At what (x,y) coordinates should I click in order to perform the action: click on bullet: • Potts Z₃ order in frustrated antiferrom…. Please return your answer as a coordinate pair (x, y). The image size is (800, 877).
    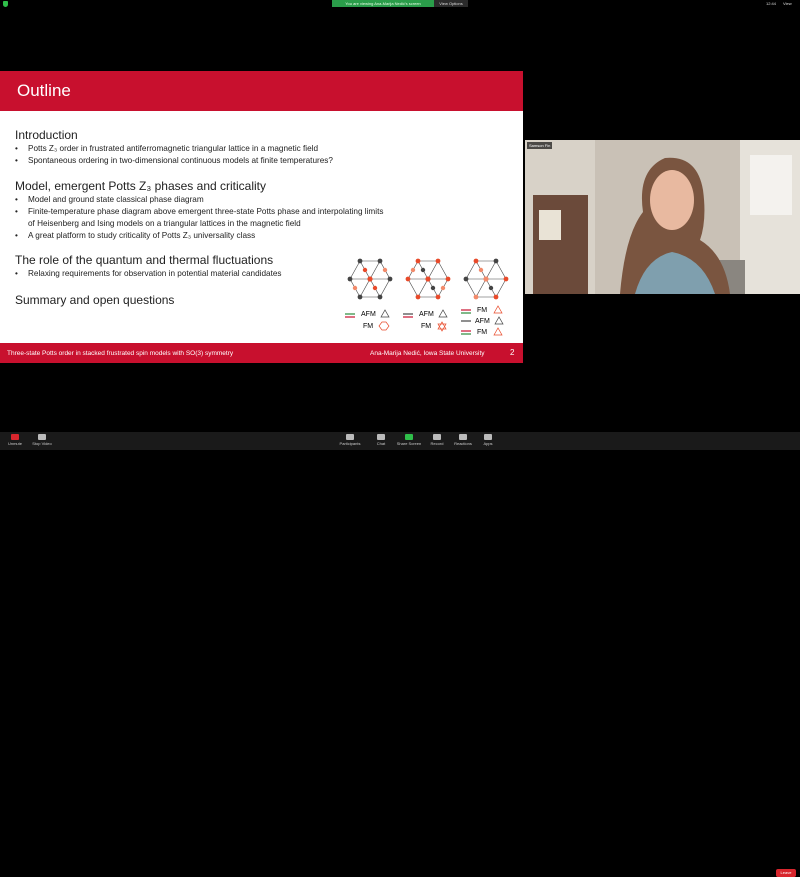
    Looking at the image, I should click on (167, 148).